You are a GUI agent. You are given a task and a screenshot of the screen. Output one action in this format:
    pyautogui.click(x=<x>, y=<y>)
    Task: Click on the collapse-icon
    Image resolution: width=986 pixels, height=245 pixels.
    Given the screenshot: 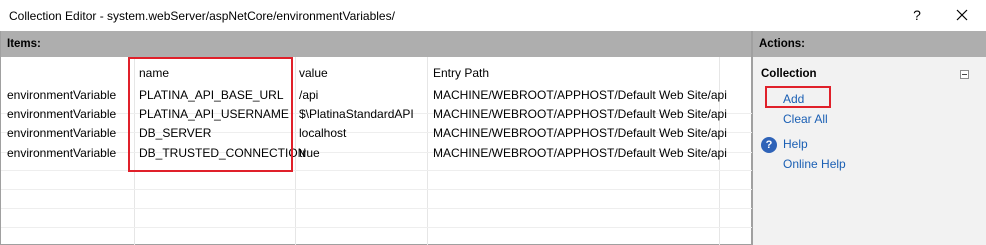 What is the action you would take?
    pyautogui.click(x=964, y=74)
    